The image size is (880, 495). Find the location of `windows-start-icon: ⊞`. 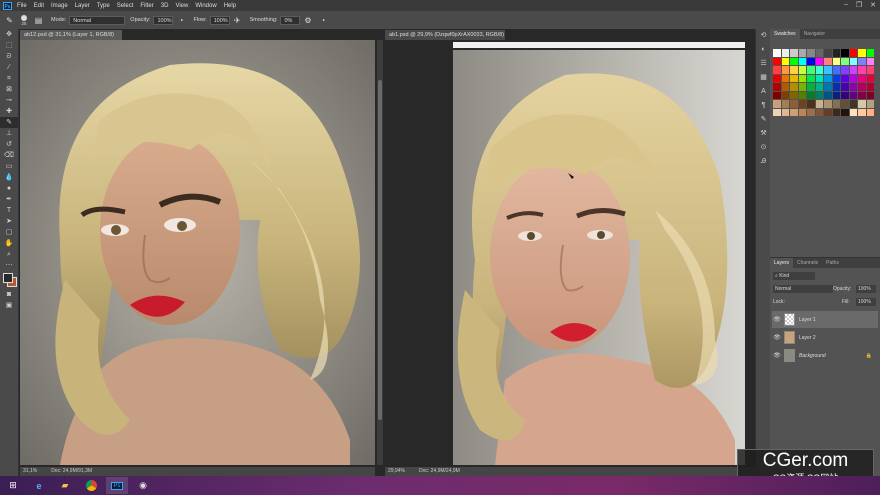

windows-start-icon: ⊞ is located at coordinates (13, 485).